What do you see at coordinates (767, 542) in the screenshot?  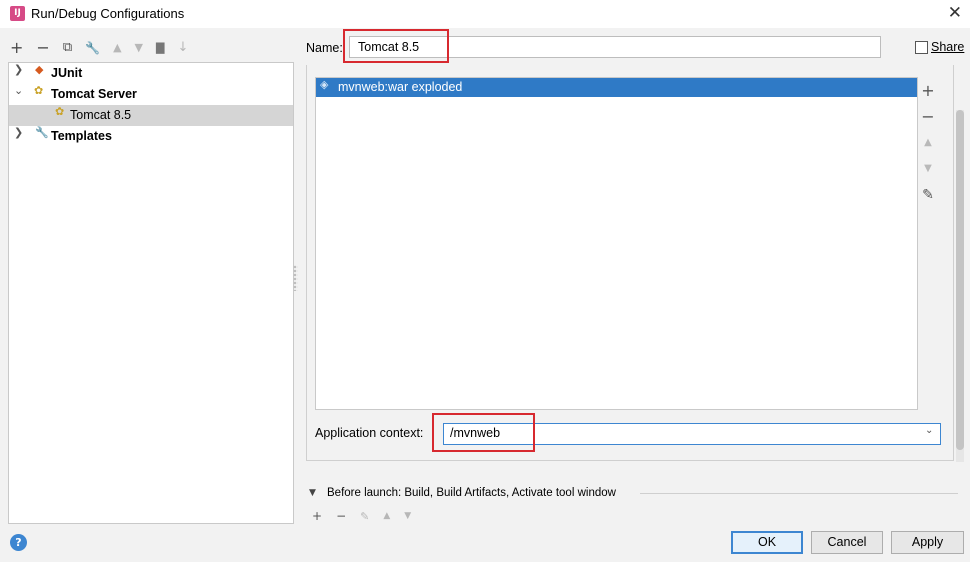 I see `ok-button: OK` at bounding box center [767, 542].